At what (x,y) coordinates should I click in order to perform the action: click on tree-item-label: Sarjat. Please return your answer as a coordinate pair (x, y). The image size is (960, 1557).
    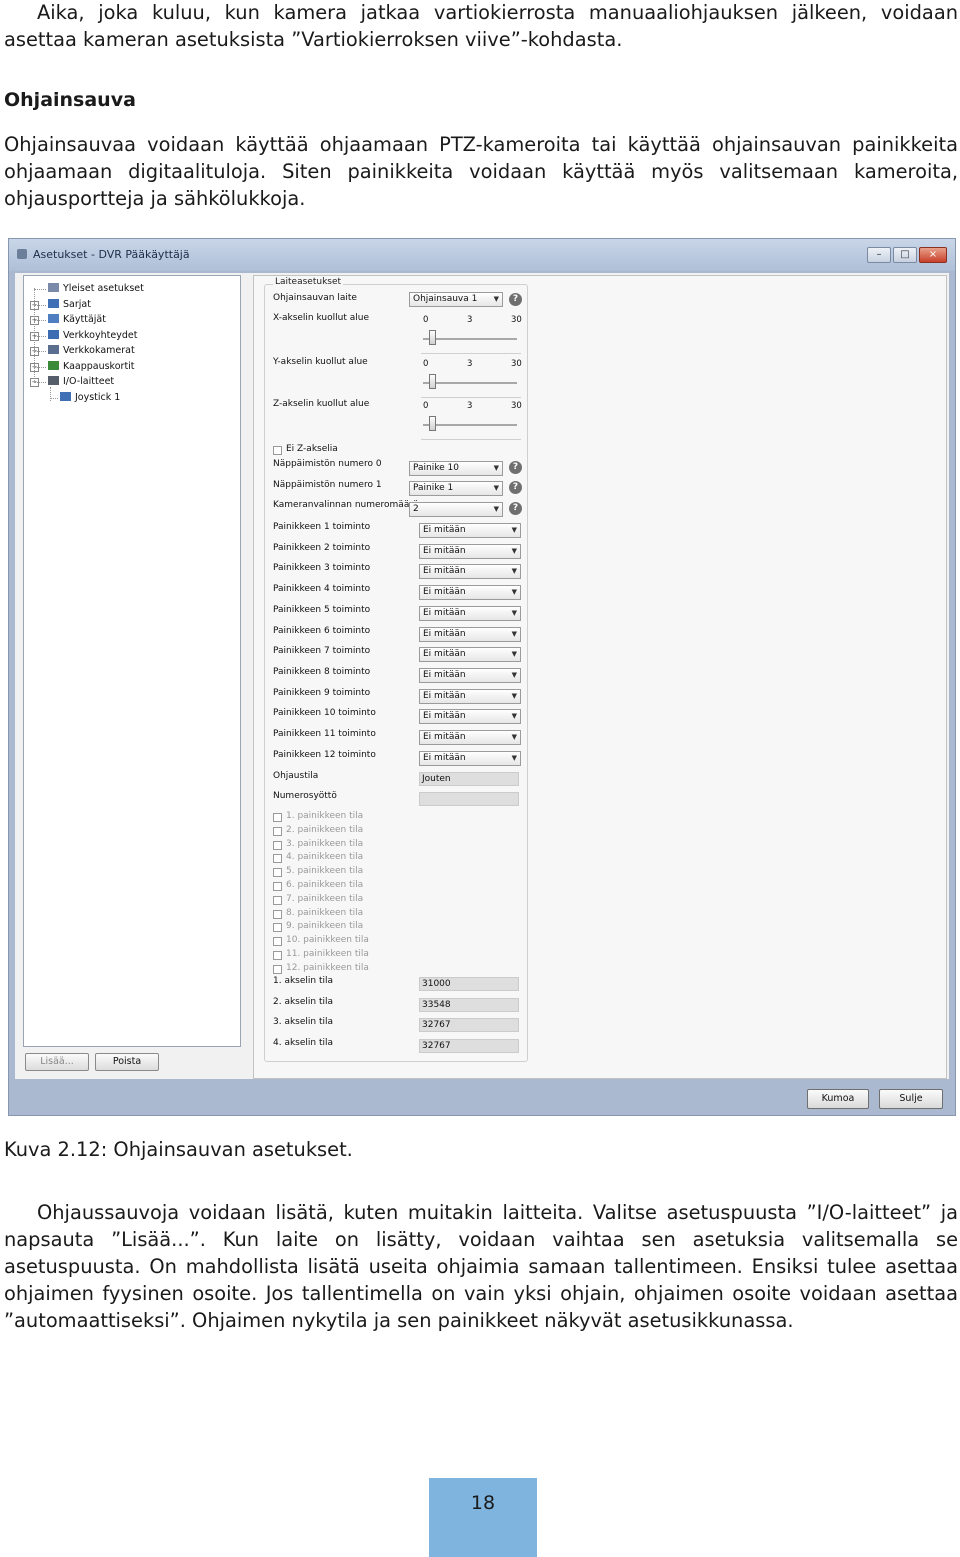
    Looking at the image, I should click on (77, 304).